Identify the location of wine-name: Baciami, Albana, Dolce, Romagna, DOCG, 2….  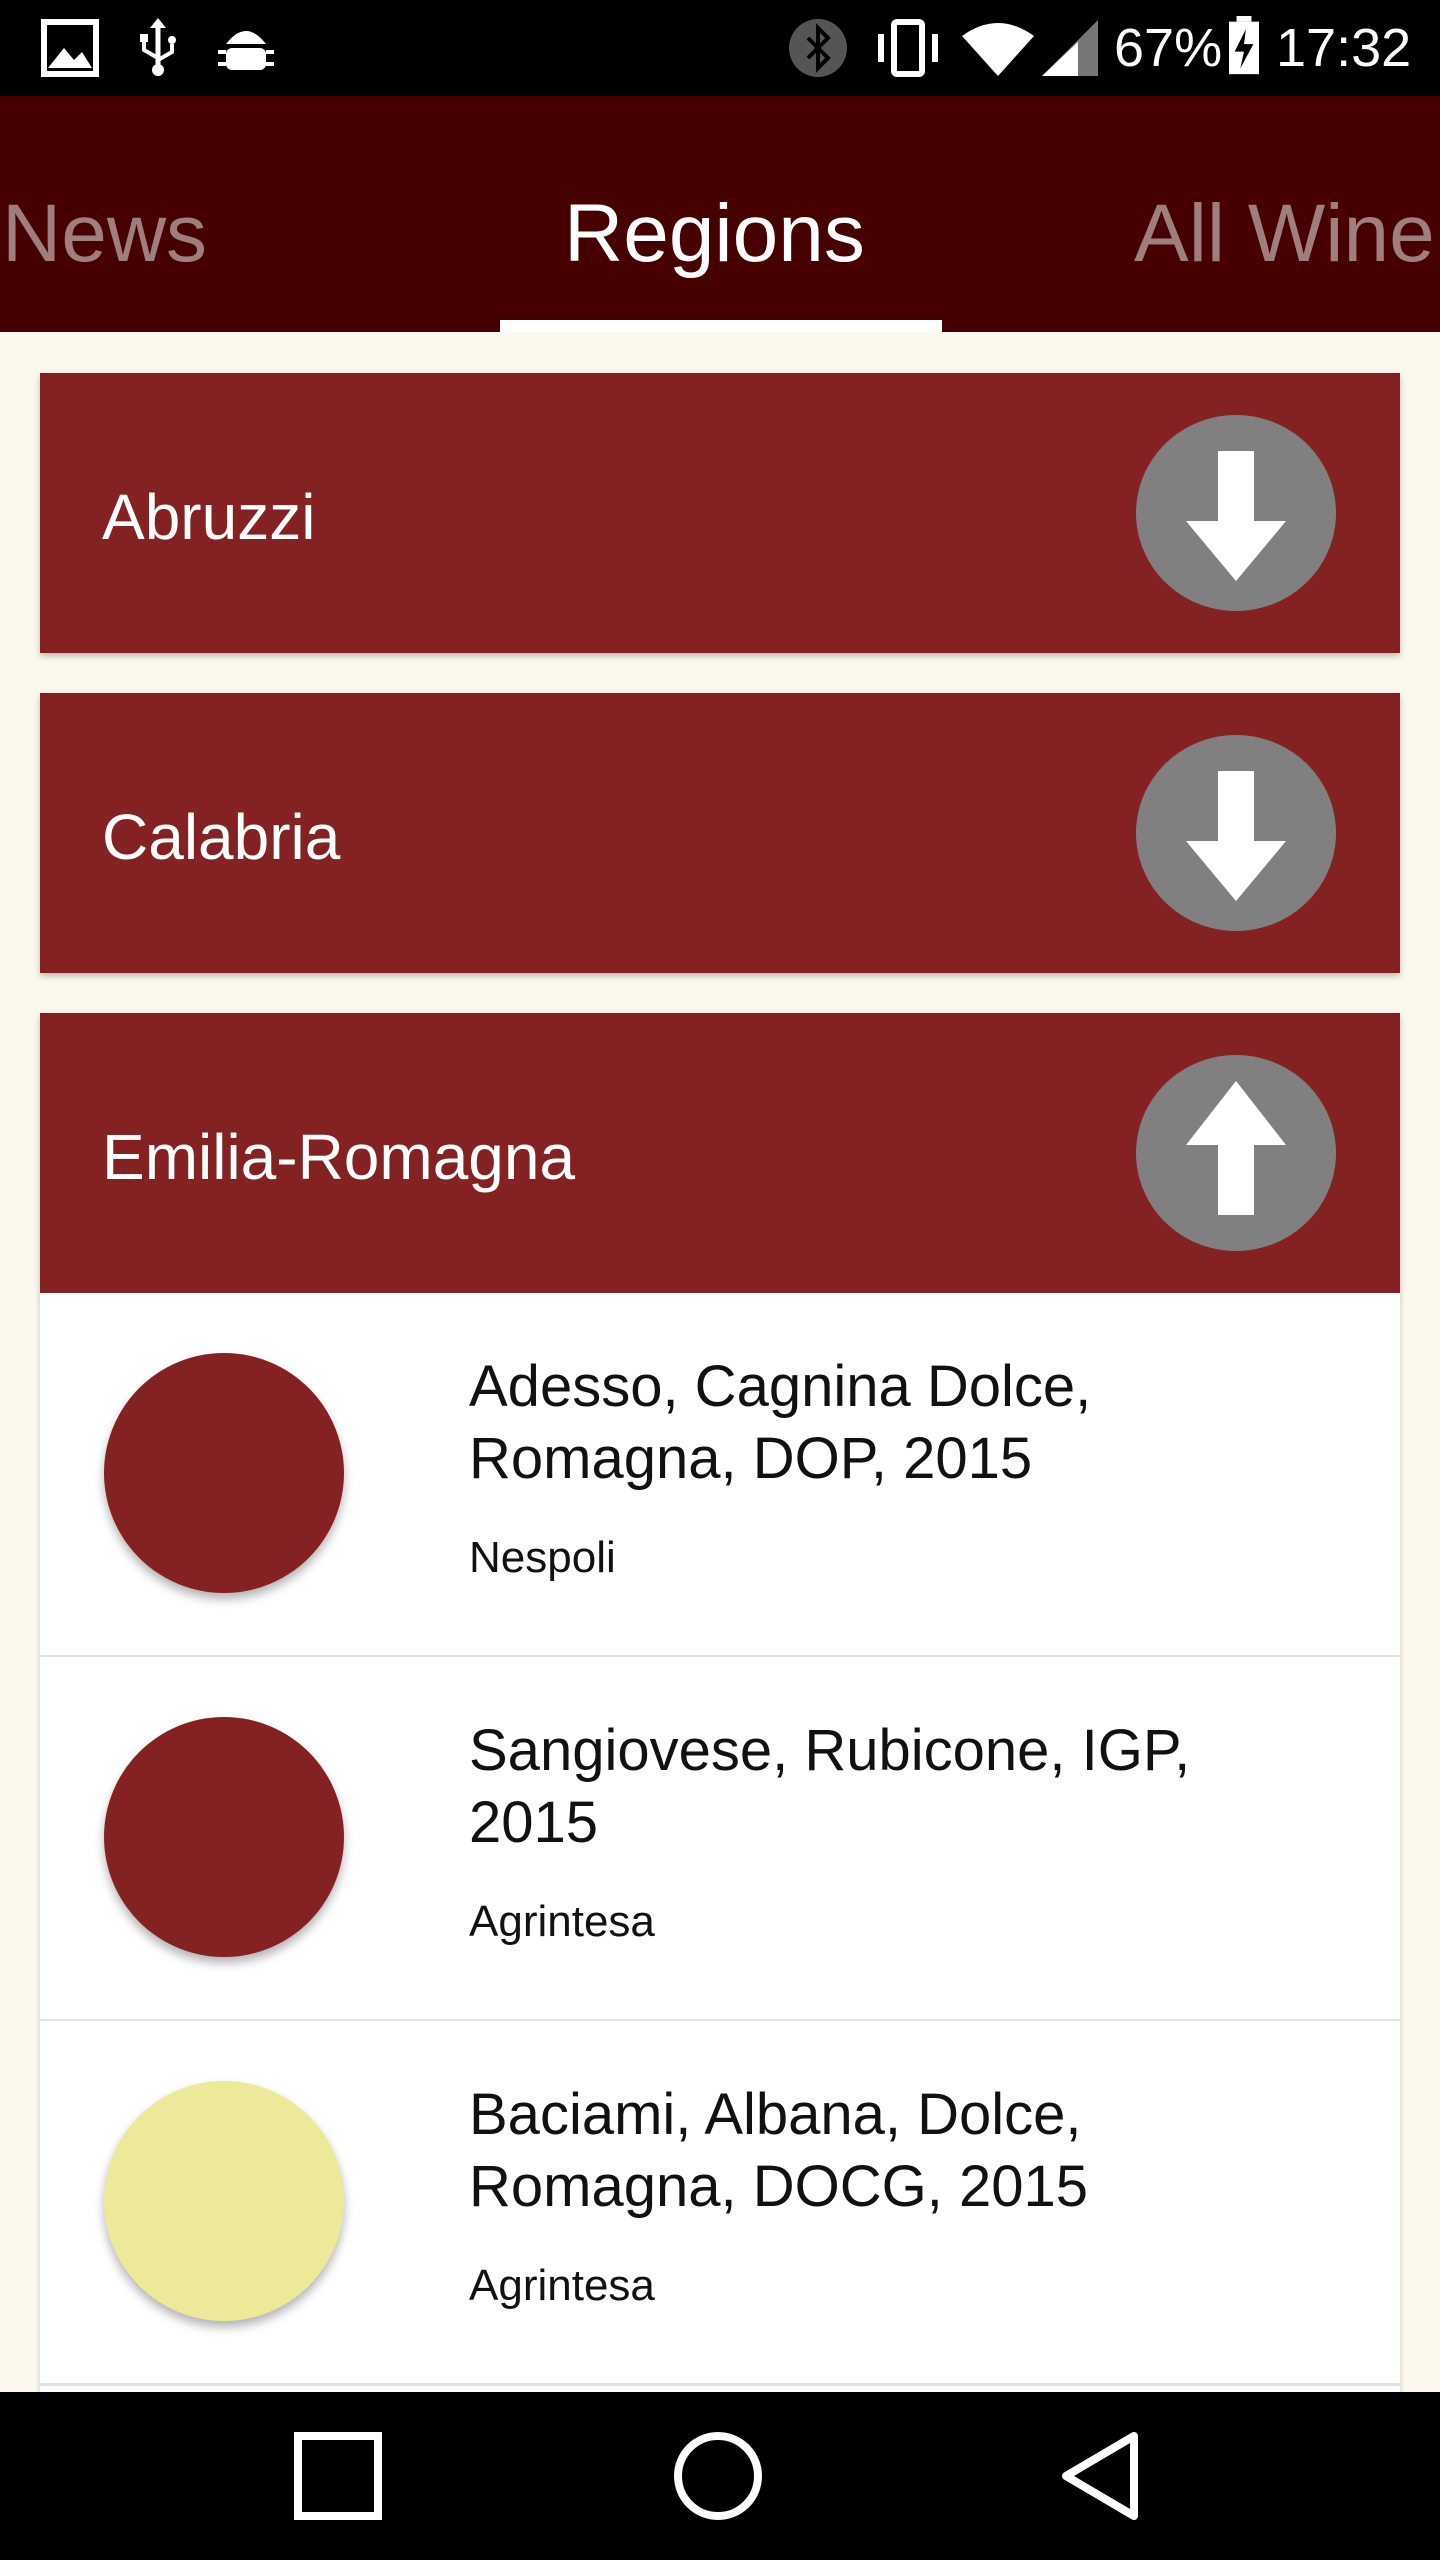
(778, 2150).